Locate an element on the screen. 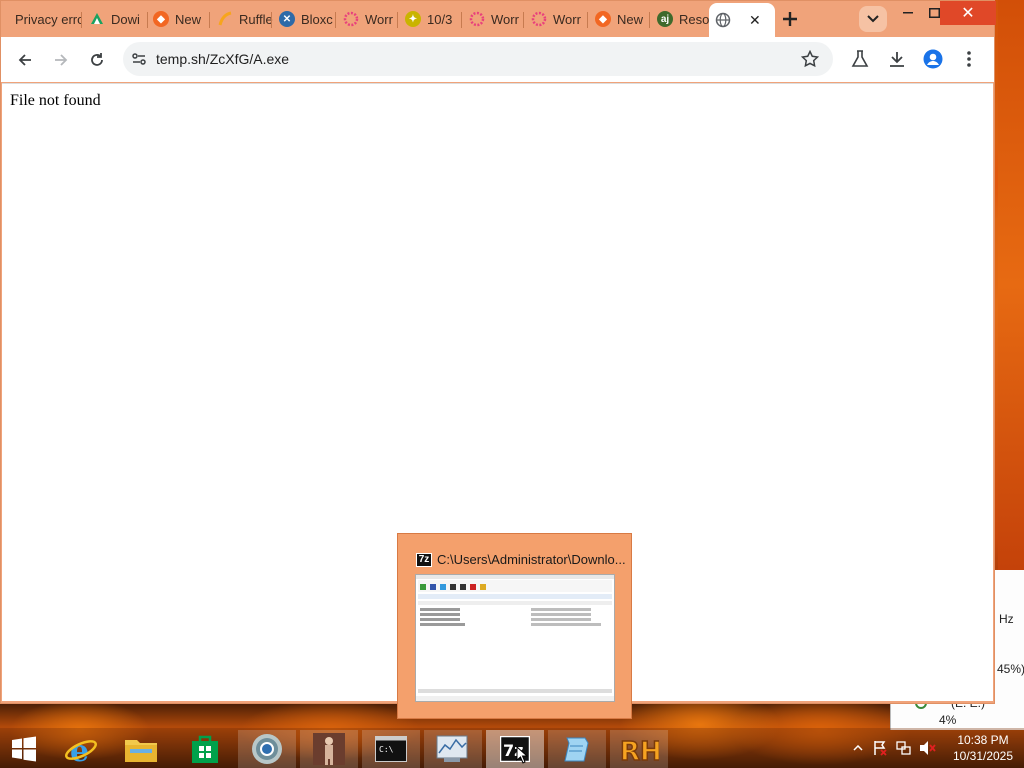  tab-download: Dowi is located at coordinates (115, 19).